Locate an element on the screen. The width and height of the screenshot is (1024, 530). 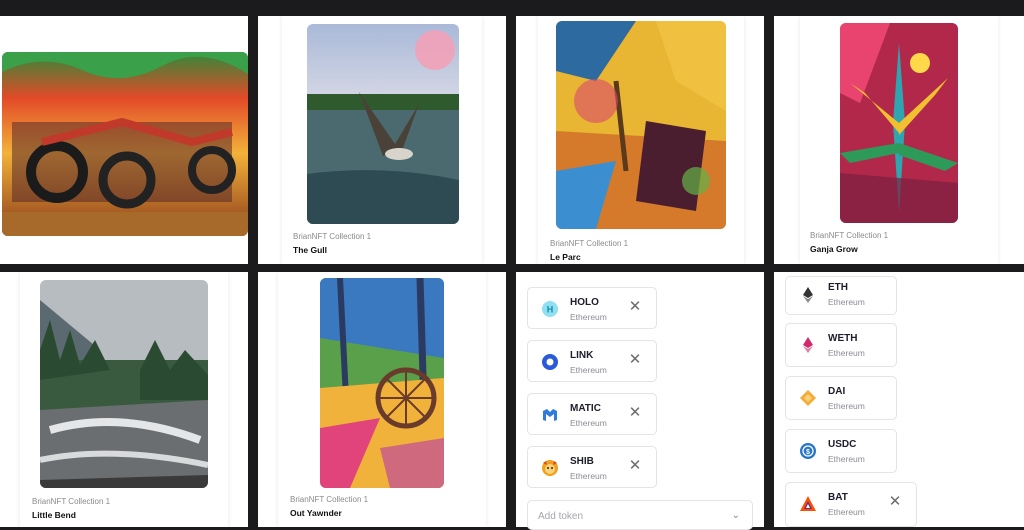
nft-card-ganja-grow: BrianNFT Collection 1 Ganja Grow is located at coordinates (899, 140).